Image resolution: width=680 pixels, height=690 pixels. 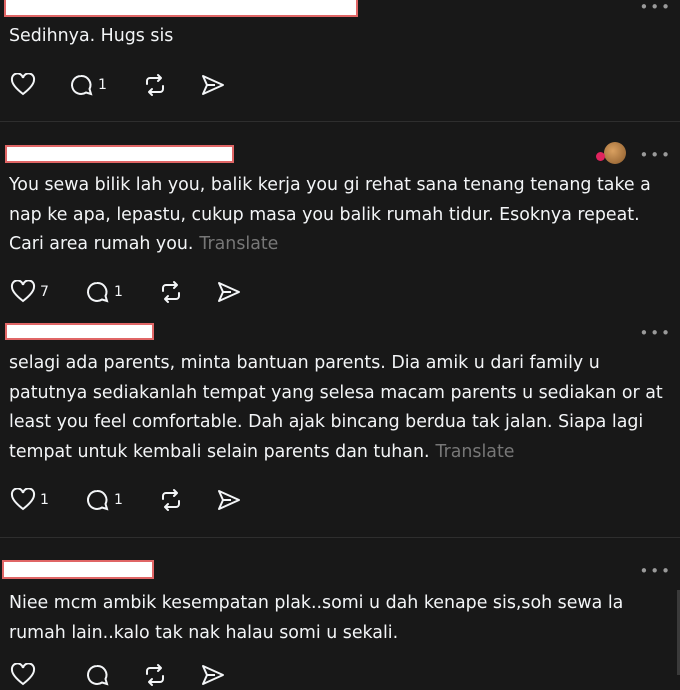 I want to click on post-actions, so click(x=150, y=675).